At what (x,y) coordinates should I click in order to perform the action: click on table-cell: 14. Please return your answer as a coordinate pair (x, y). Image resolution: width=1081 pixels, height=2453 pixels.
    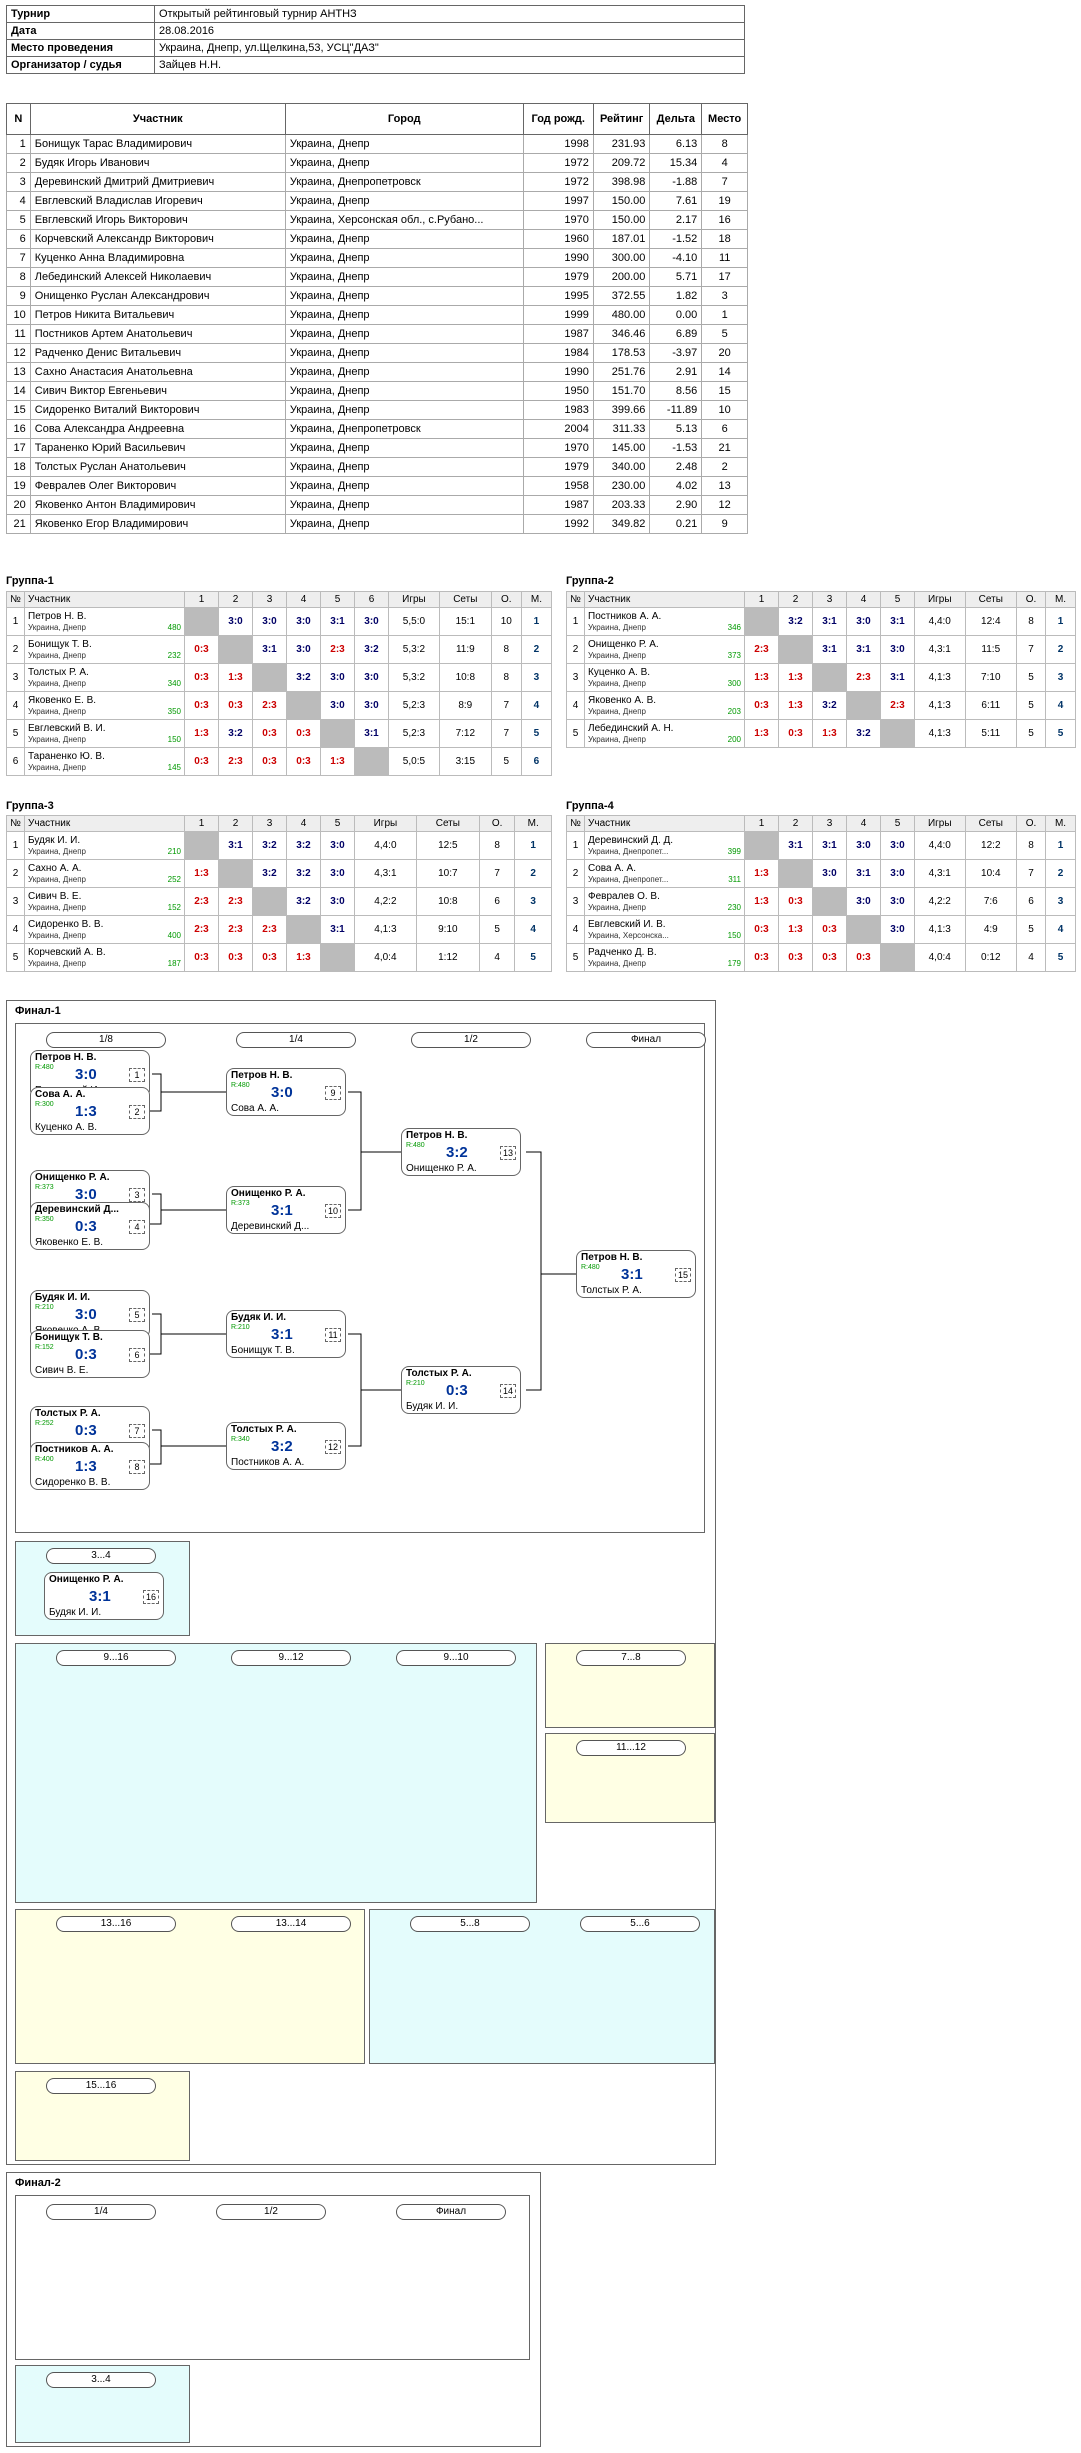
    Looking at the image, I should click on (724, 372).